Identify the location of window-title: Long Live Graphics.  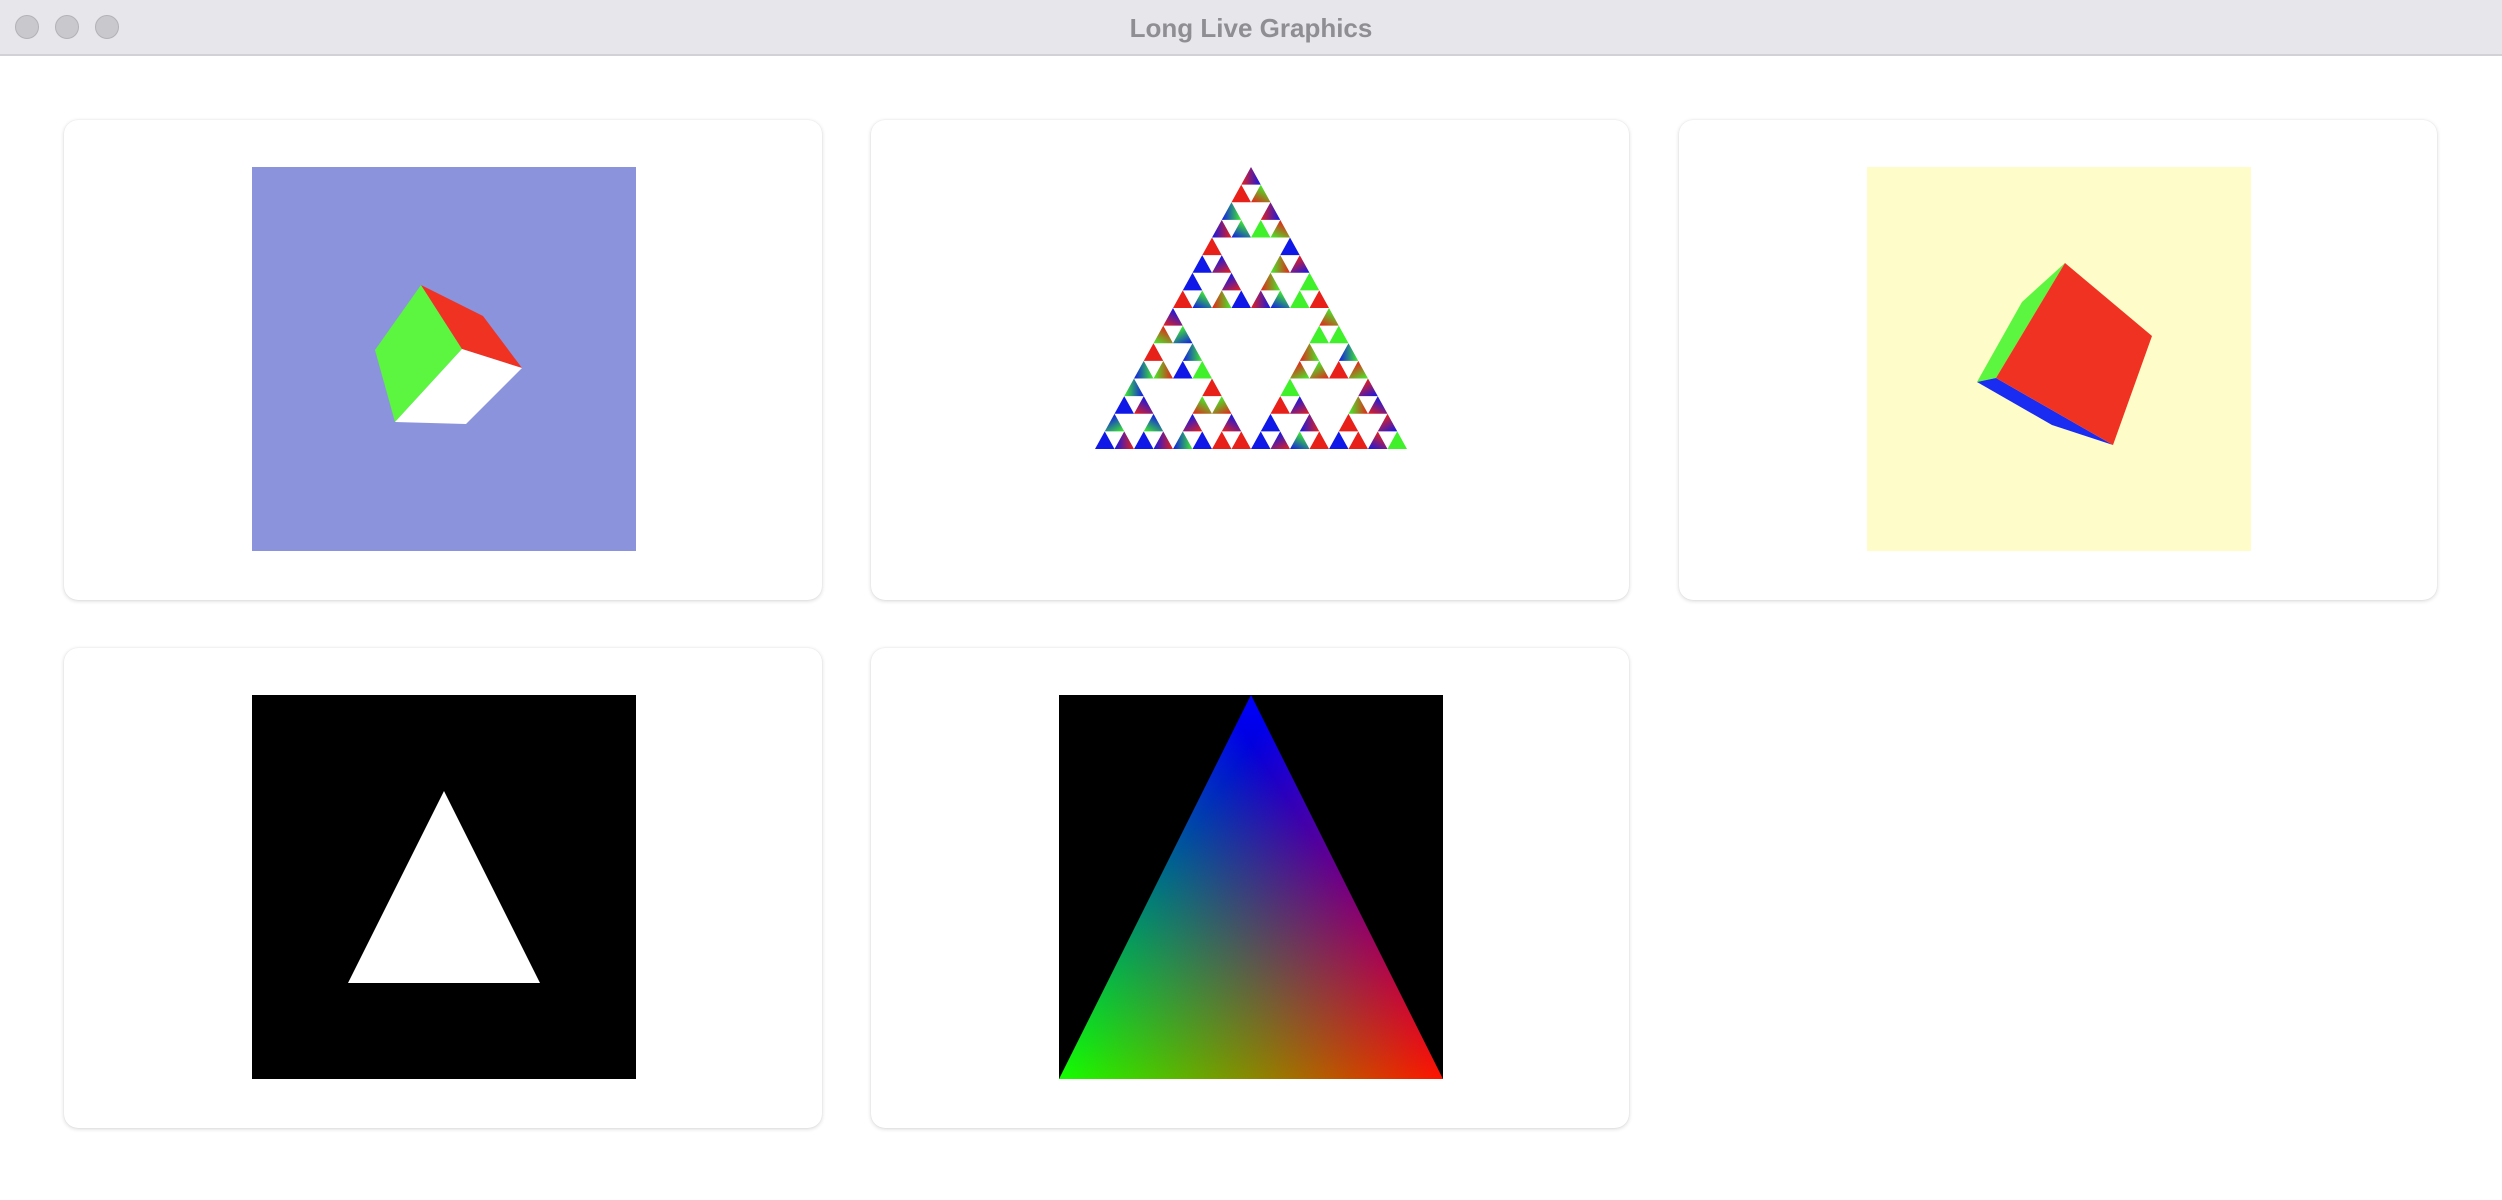
(1251, 28).